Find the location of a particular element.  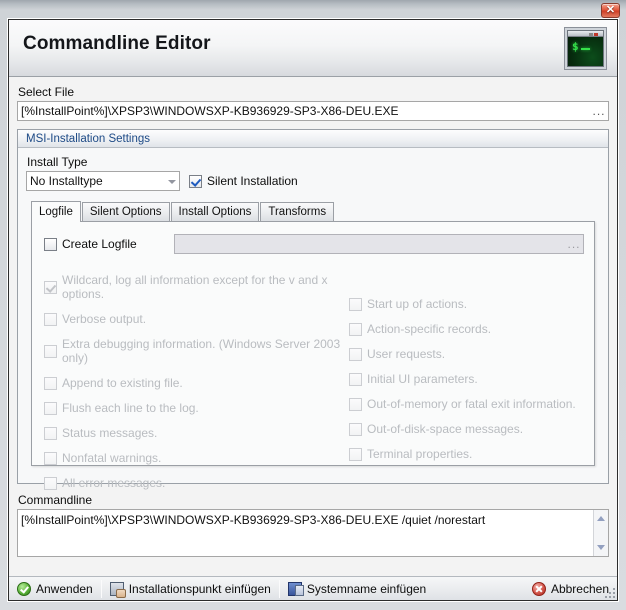

install-type-select: No Installtype is located at coordinates (103, 181).